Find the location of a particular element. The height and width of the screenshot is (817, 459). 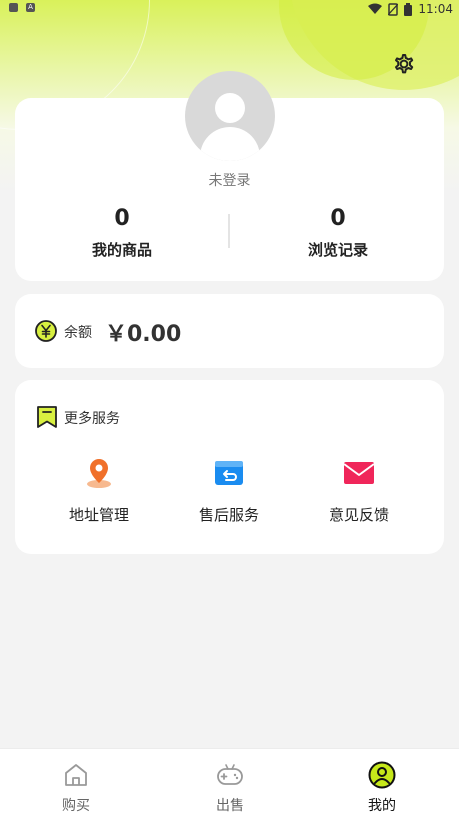

service-label: 地址管理 is located at coordinates (98, 515).